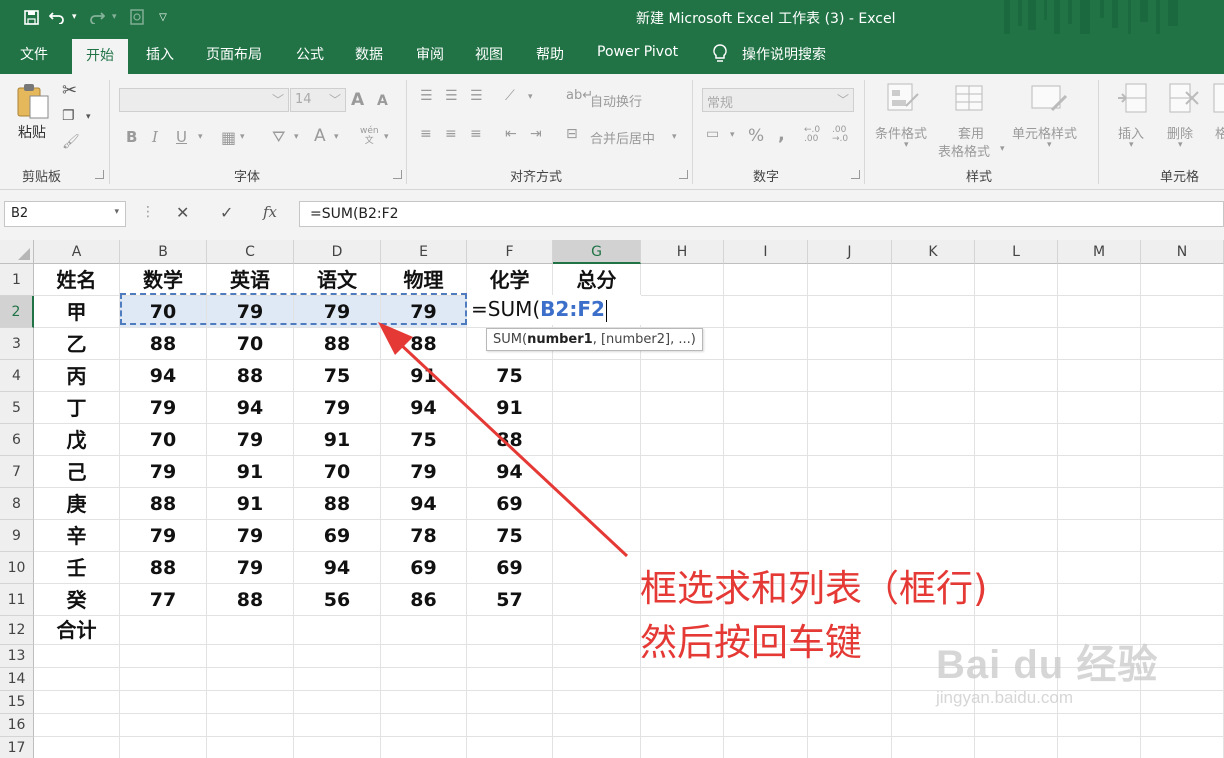  I want to click on insert-cells-icon, so click(1133, 99).